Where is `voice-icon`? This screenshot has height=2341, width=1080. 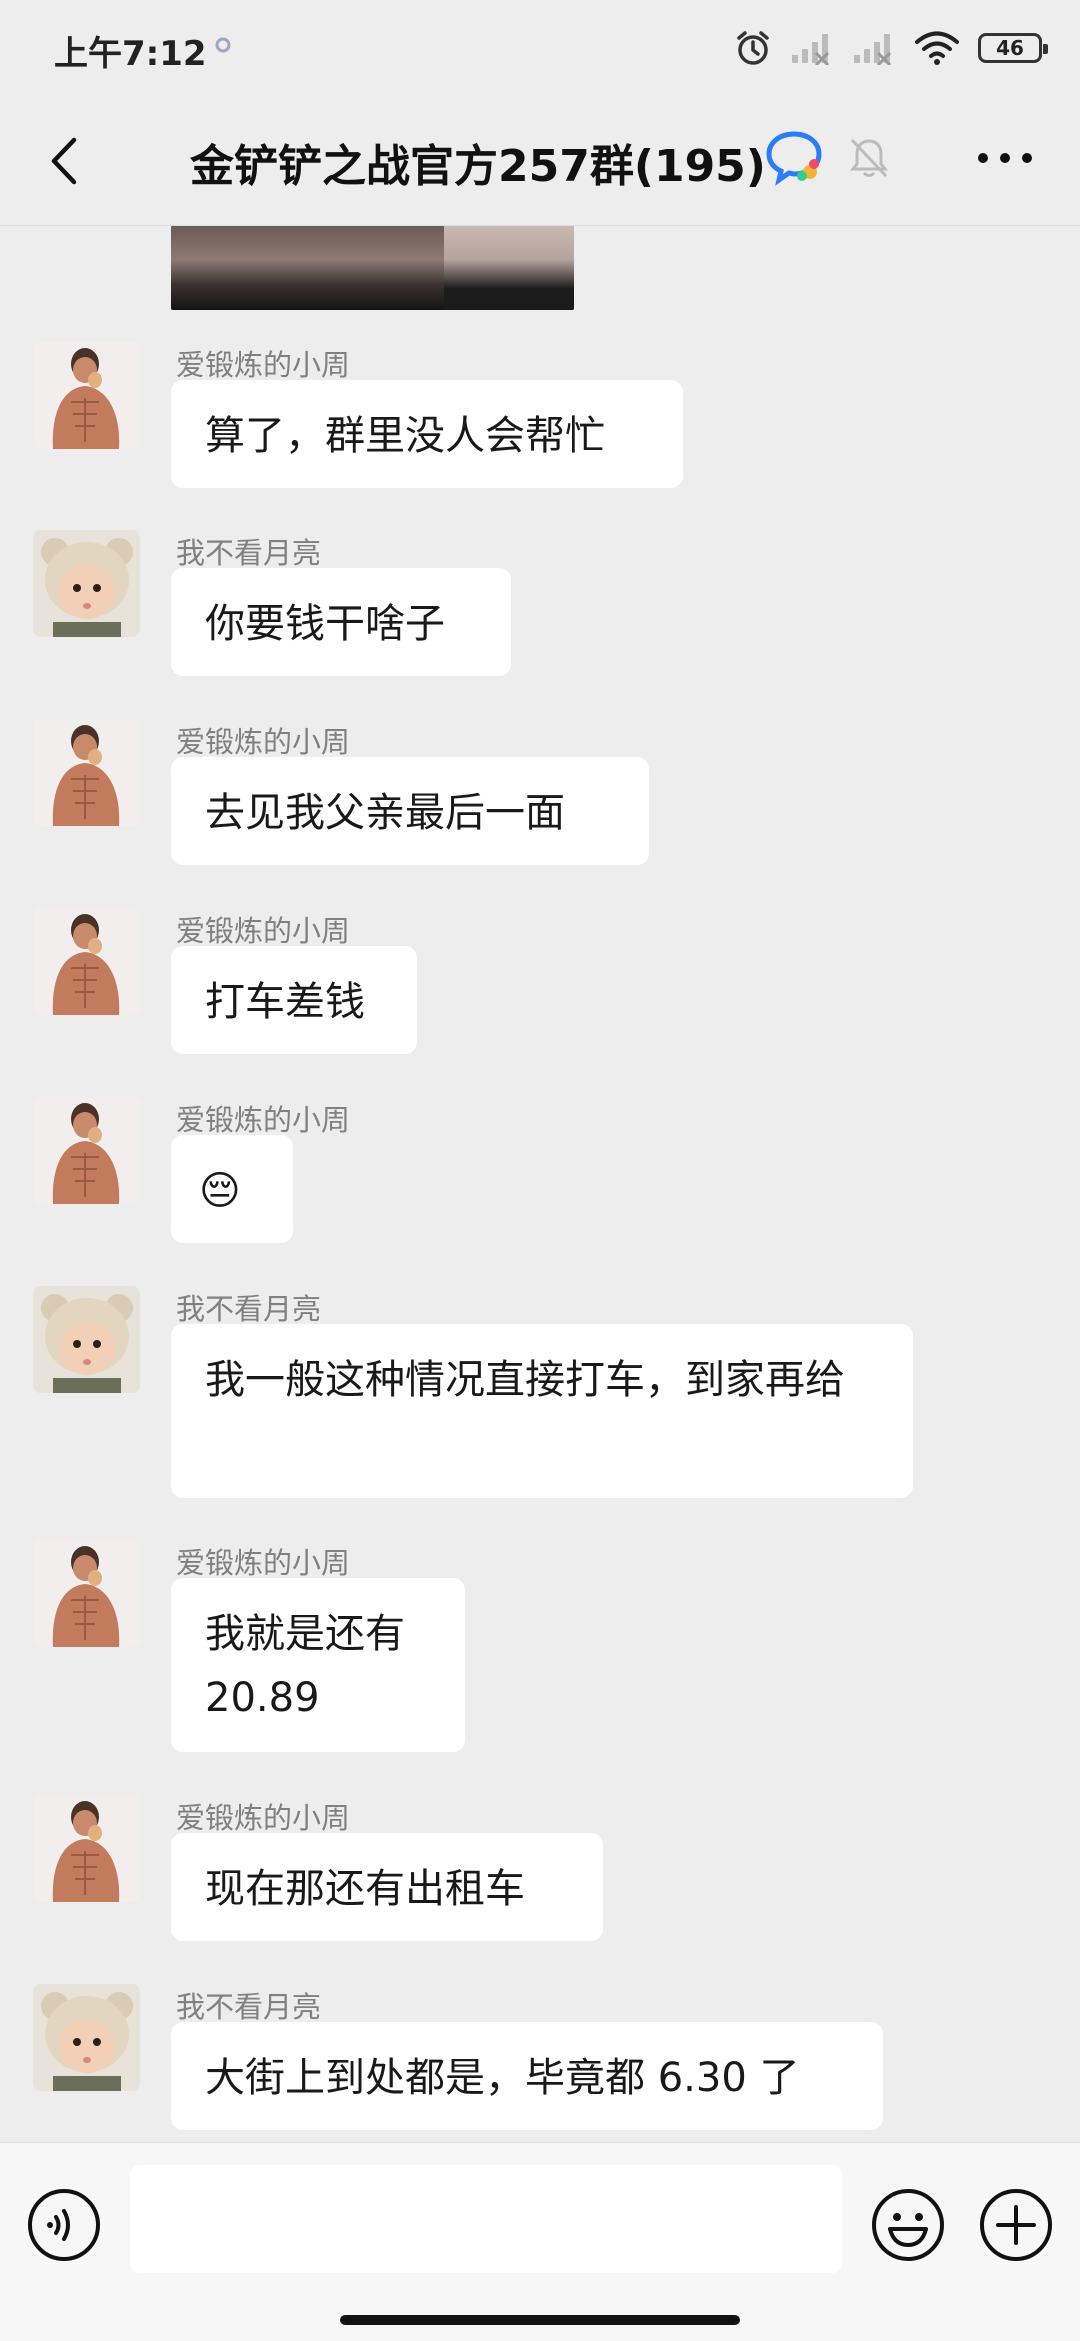
voice-icon is located at coordinates (64, 2225).